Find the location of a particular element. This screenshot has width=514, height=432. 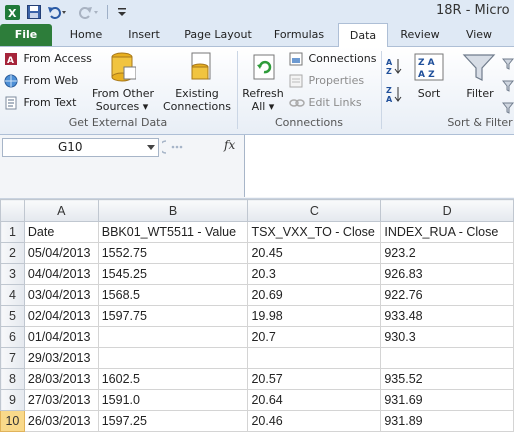

cell-d: 926.83 is located at coordinates (447, 274).